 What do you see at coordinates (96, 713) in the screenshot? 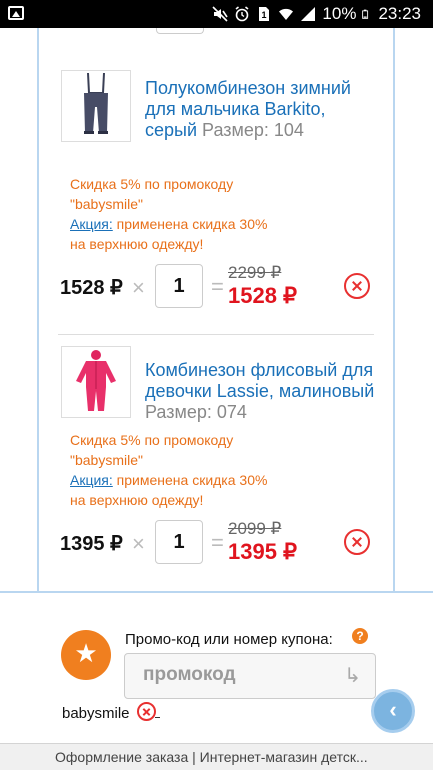
I see `applied-coupon-code: babysmile` at bounding box center [96, 713].